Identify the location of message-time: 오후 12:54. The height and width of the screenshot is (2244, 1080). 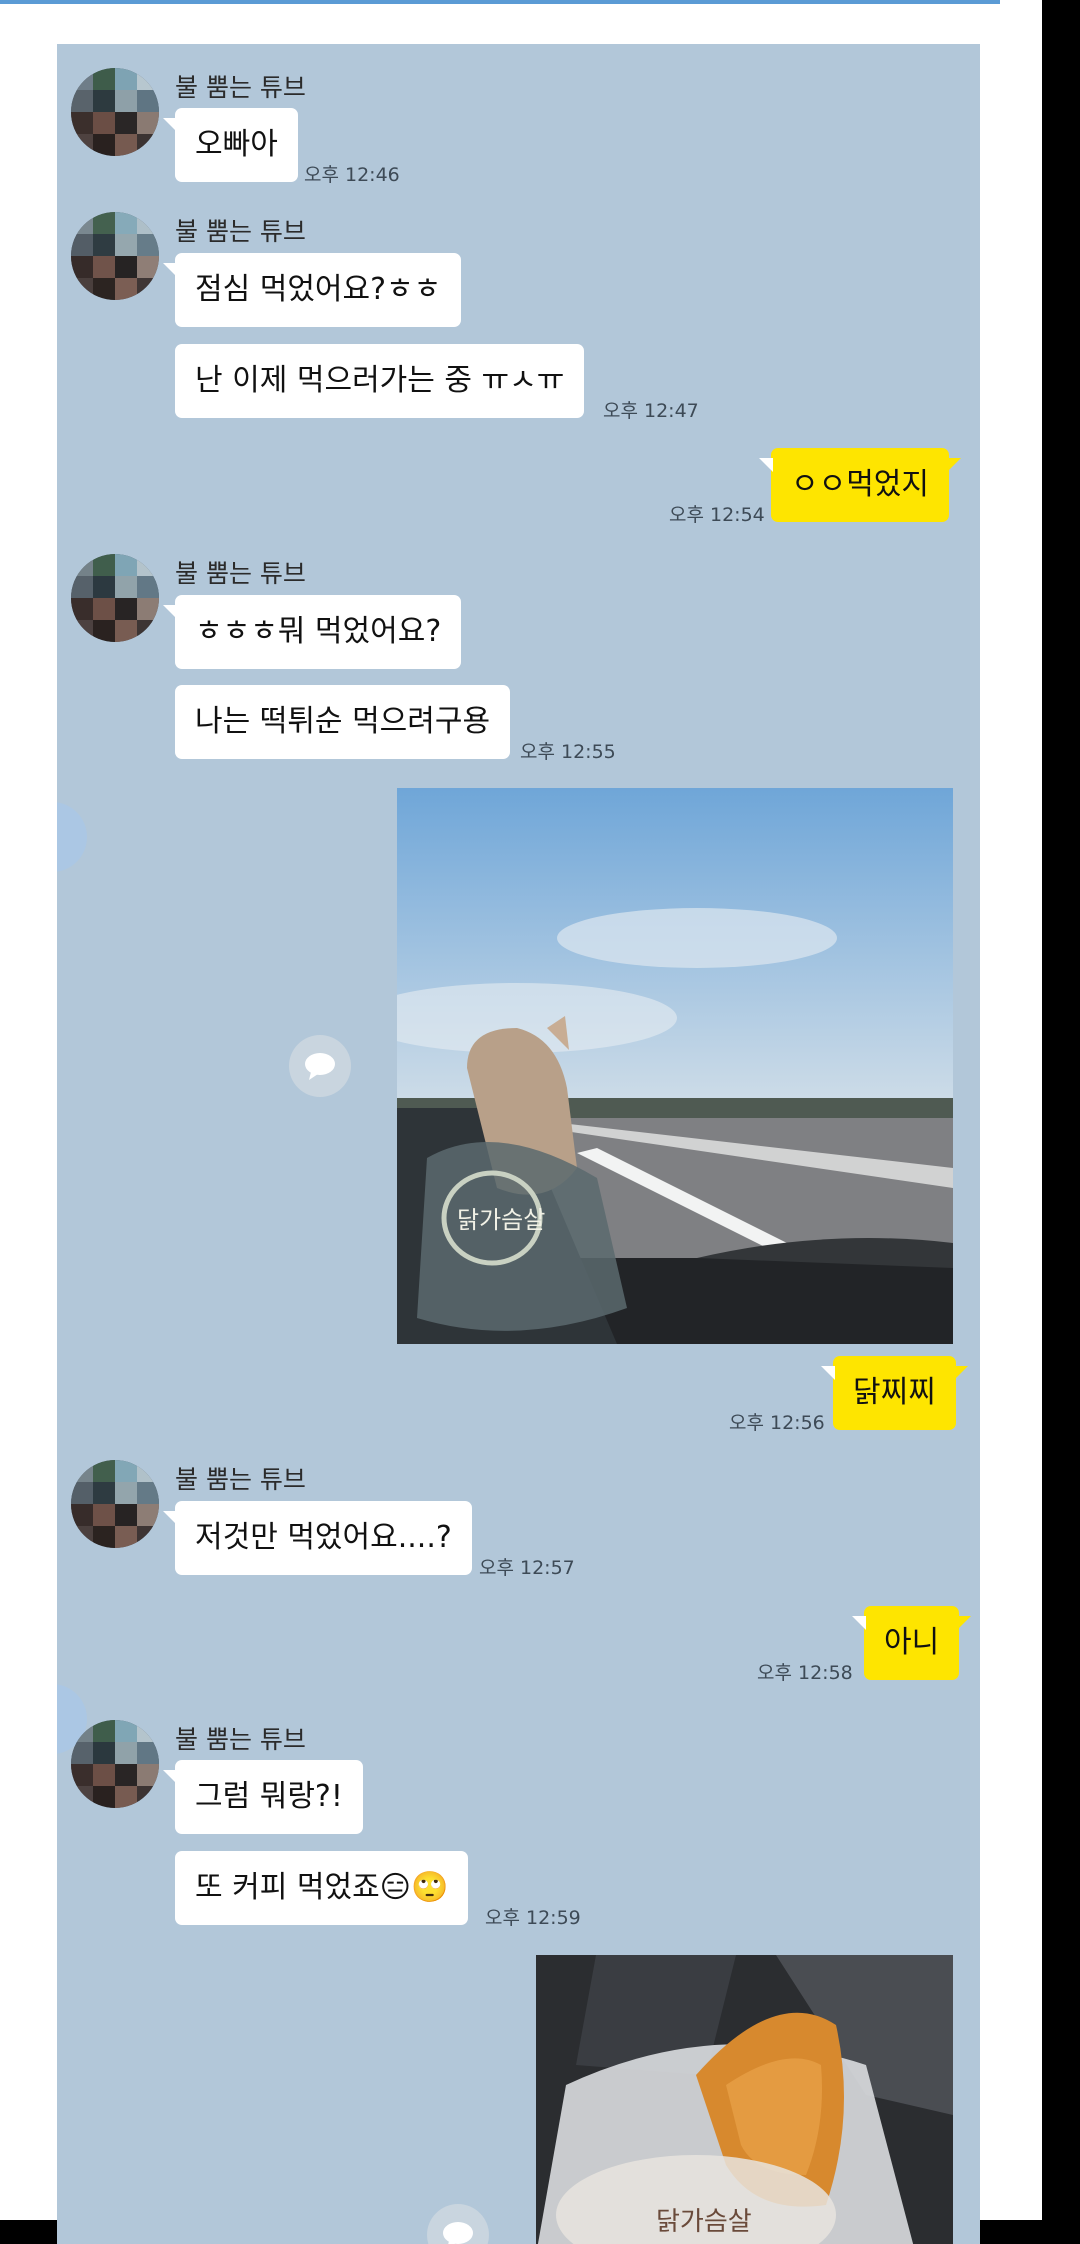
(717, 515).